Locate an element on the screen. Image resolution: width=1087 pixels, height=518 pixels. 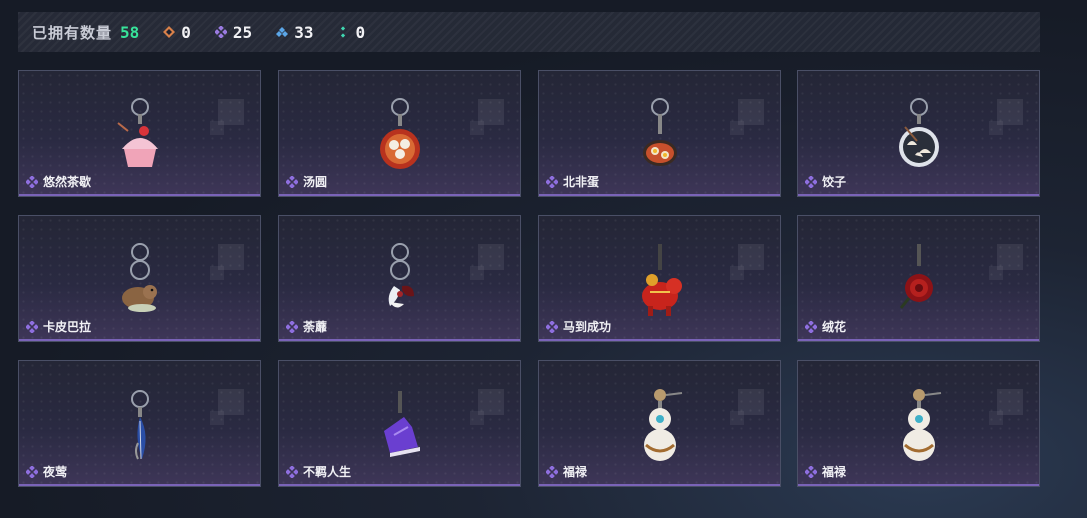
charm-name: 夜莺 is located at coordinates (46, 471).